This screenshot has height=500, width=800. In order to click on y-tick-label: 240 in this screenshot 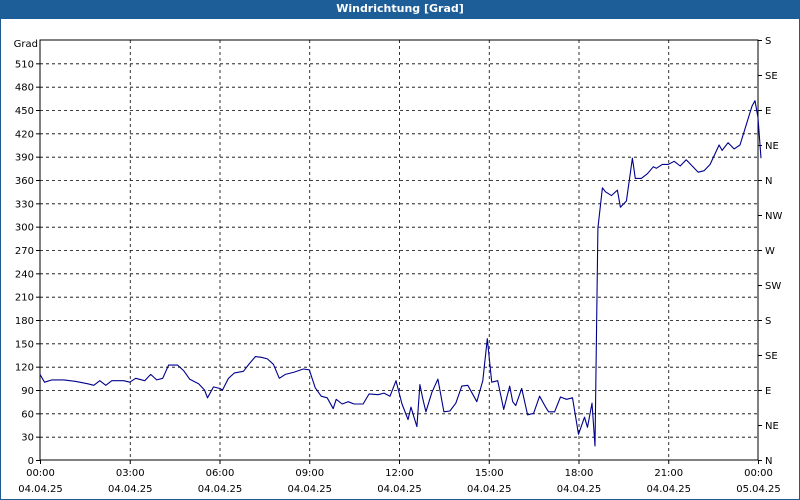, I will do `click(24, 274)`.